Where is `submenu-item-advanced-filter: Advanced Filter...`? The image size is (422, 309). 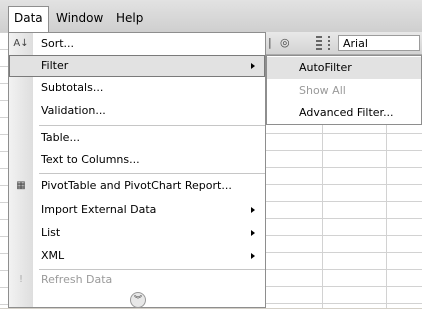
submenu-item-advanced-filter: Advanced Filter... is located at coordinates (344, 113).